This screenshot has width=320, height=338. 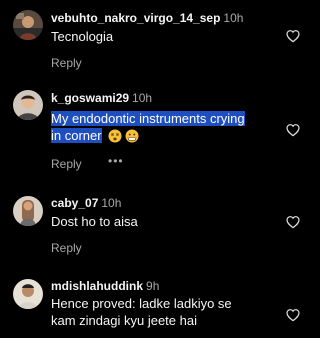 What do you see at coordinates (153, 286) in the screenshot?
I see `timestamp: 9h` at bounding box center [153, 286].